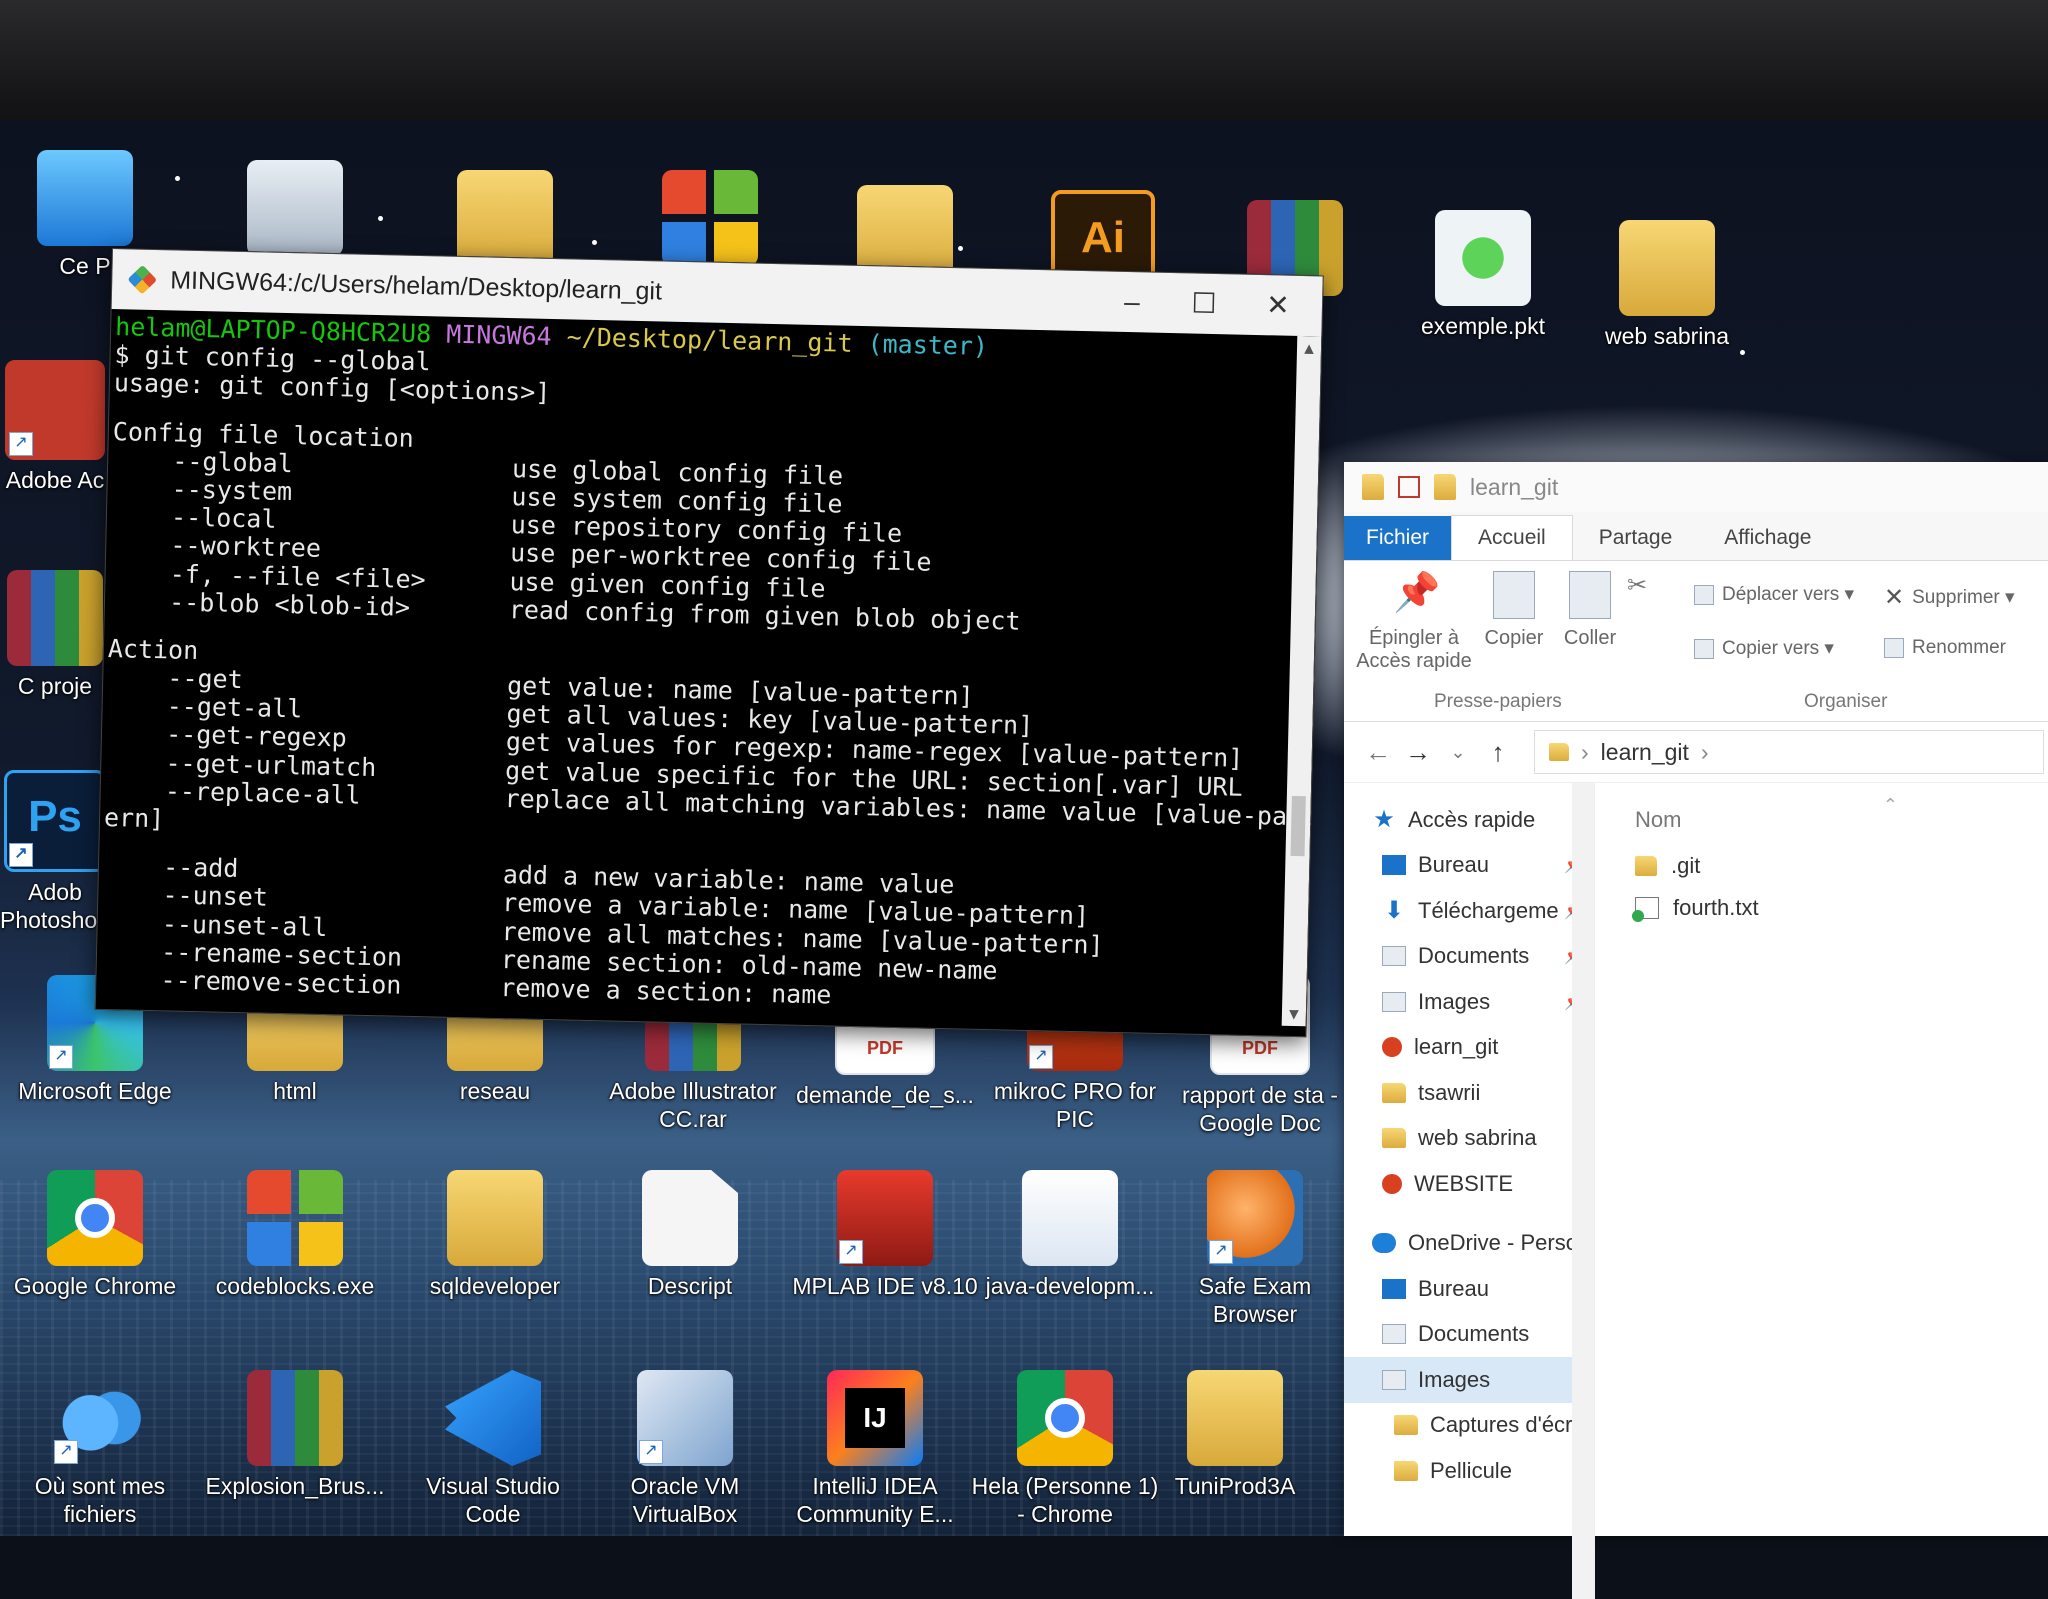 Image resolution: width=2048 pixels, height=1599 pixels. What do you see at coordinates (1469, 866) in the screenshot?
I see `nav-item-bureau: Bureau📌` at bounding box center [1469, 866].